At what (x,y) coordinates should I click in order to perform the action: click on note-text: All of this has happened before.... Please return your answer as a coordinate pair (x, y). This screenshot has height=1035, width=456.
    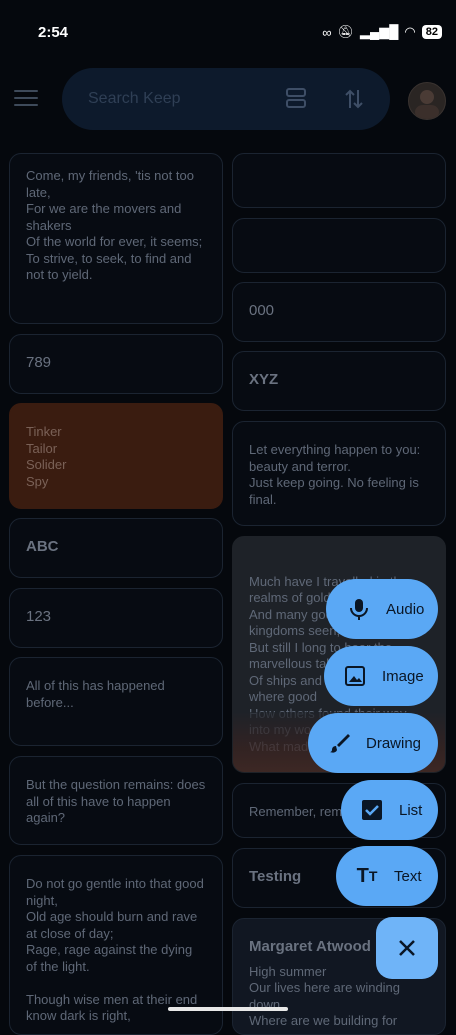
    Looking at the image, I should click on (95, 694).